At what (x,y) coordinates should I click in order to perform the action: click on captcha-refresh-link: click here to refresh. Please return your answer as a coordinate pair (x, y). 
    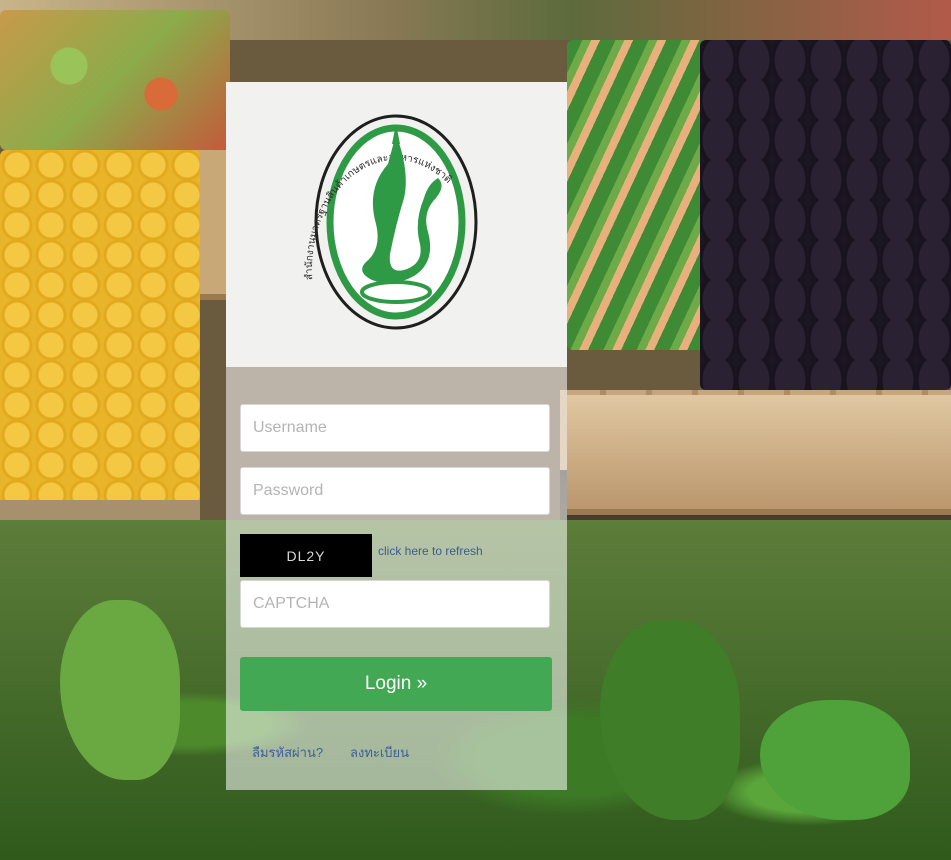
    Looking at the image, I should click on (430, 551).